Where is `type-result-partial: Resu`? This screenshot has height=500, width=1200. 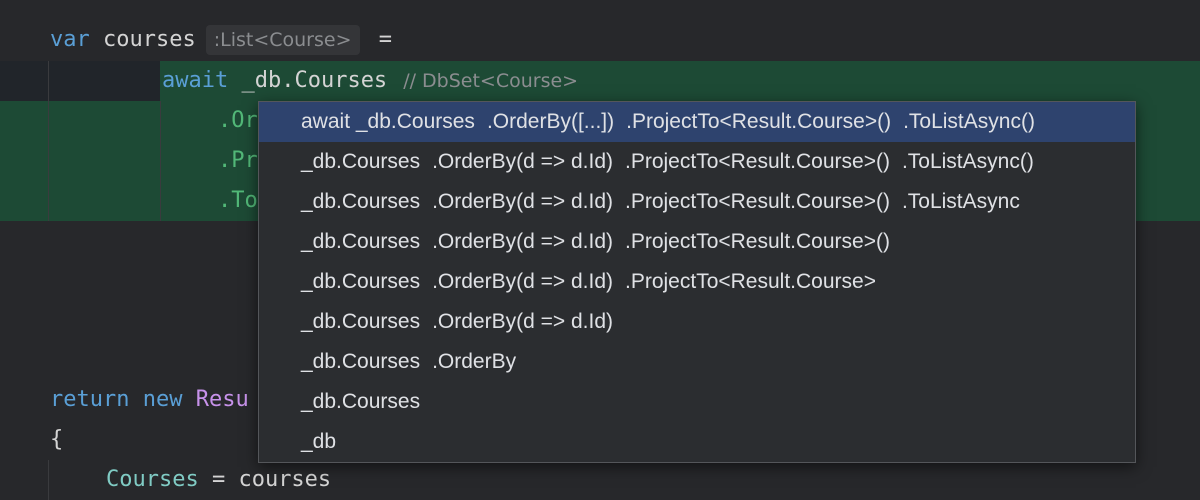
type-result-partial: Resu is located at coordinates (222, 399).